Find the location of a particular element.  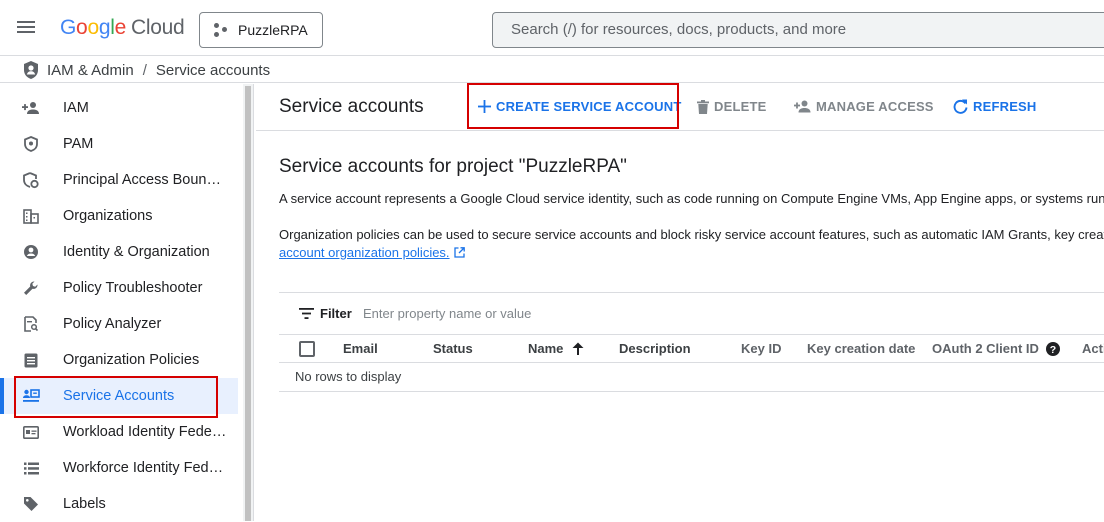

sort-ascending-icon is located at coordinates (578, 348).